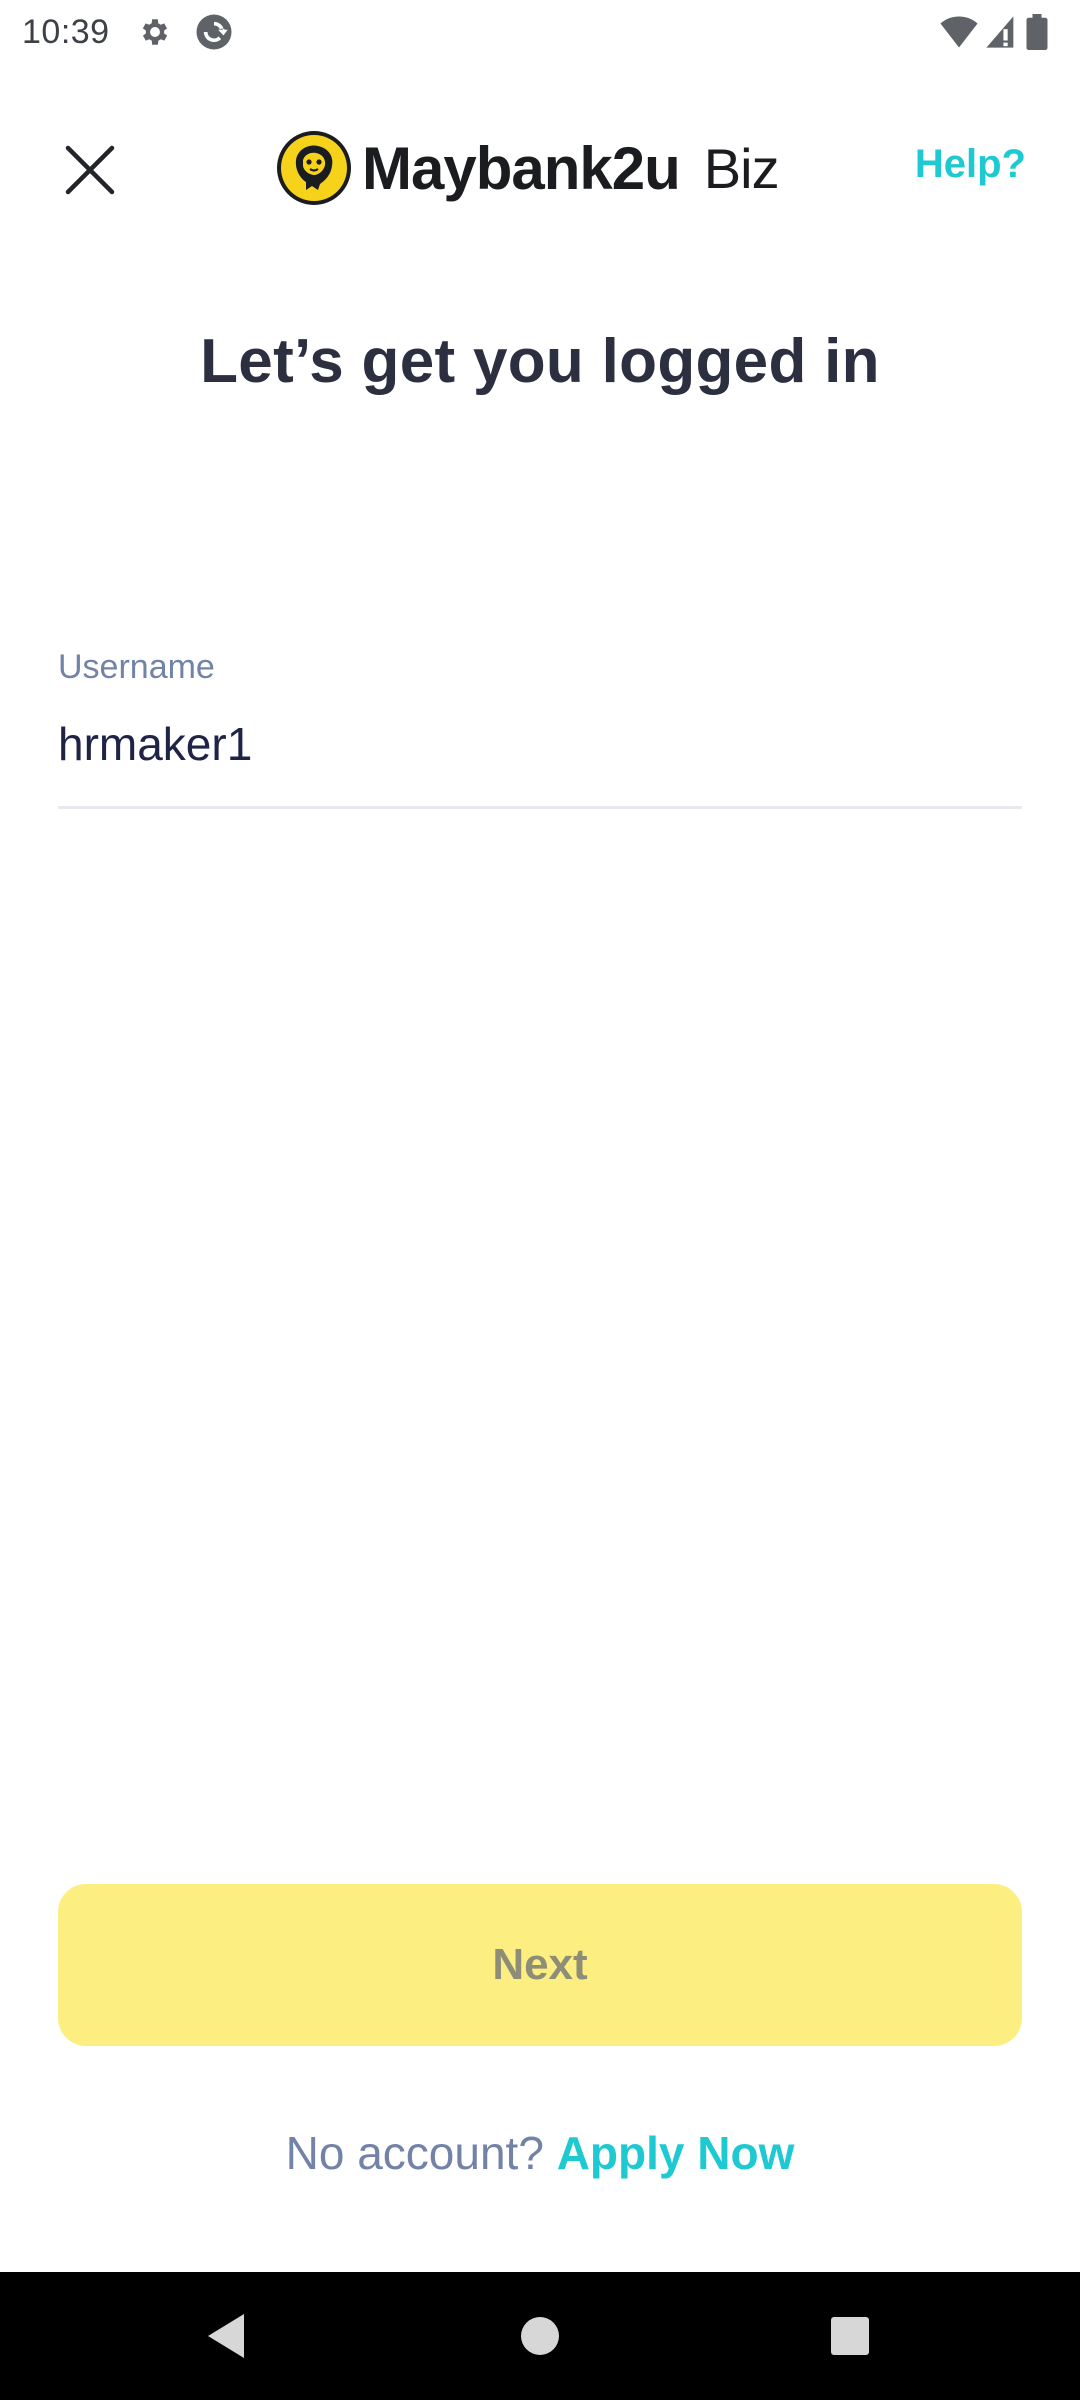 The image size is (1080, 2400). I want to click on nav-home-button, so click(540, 2336).